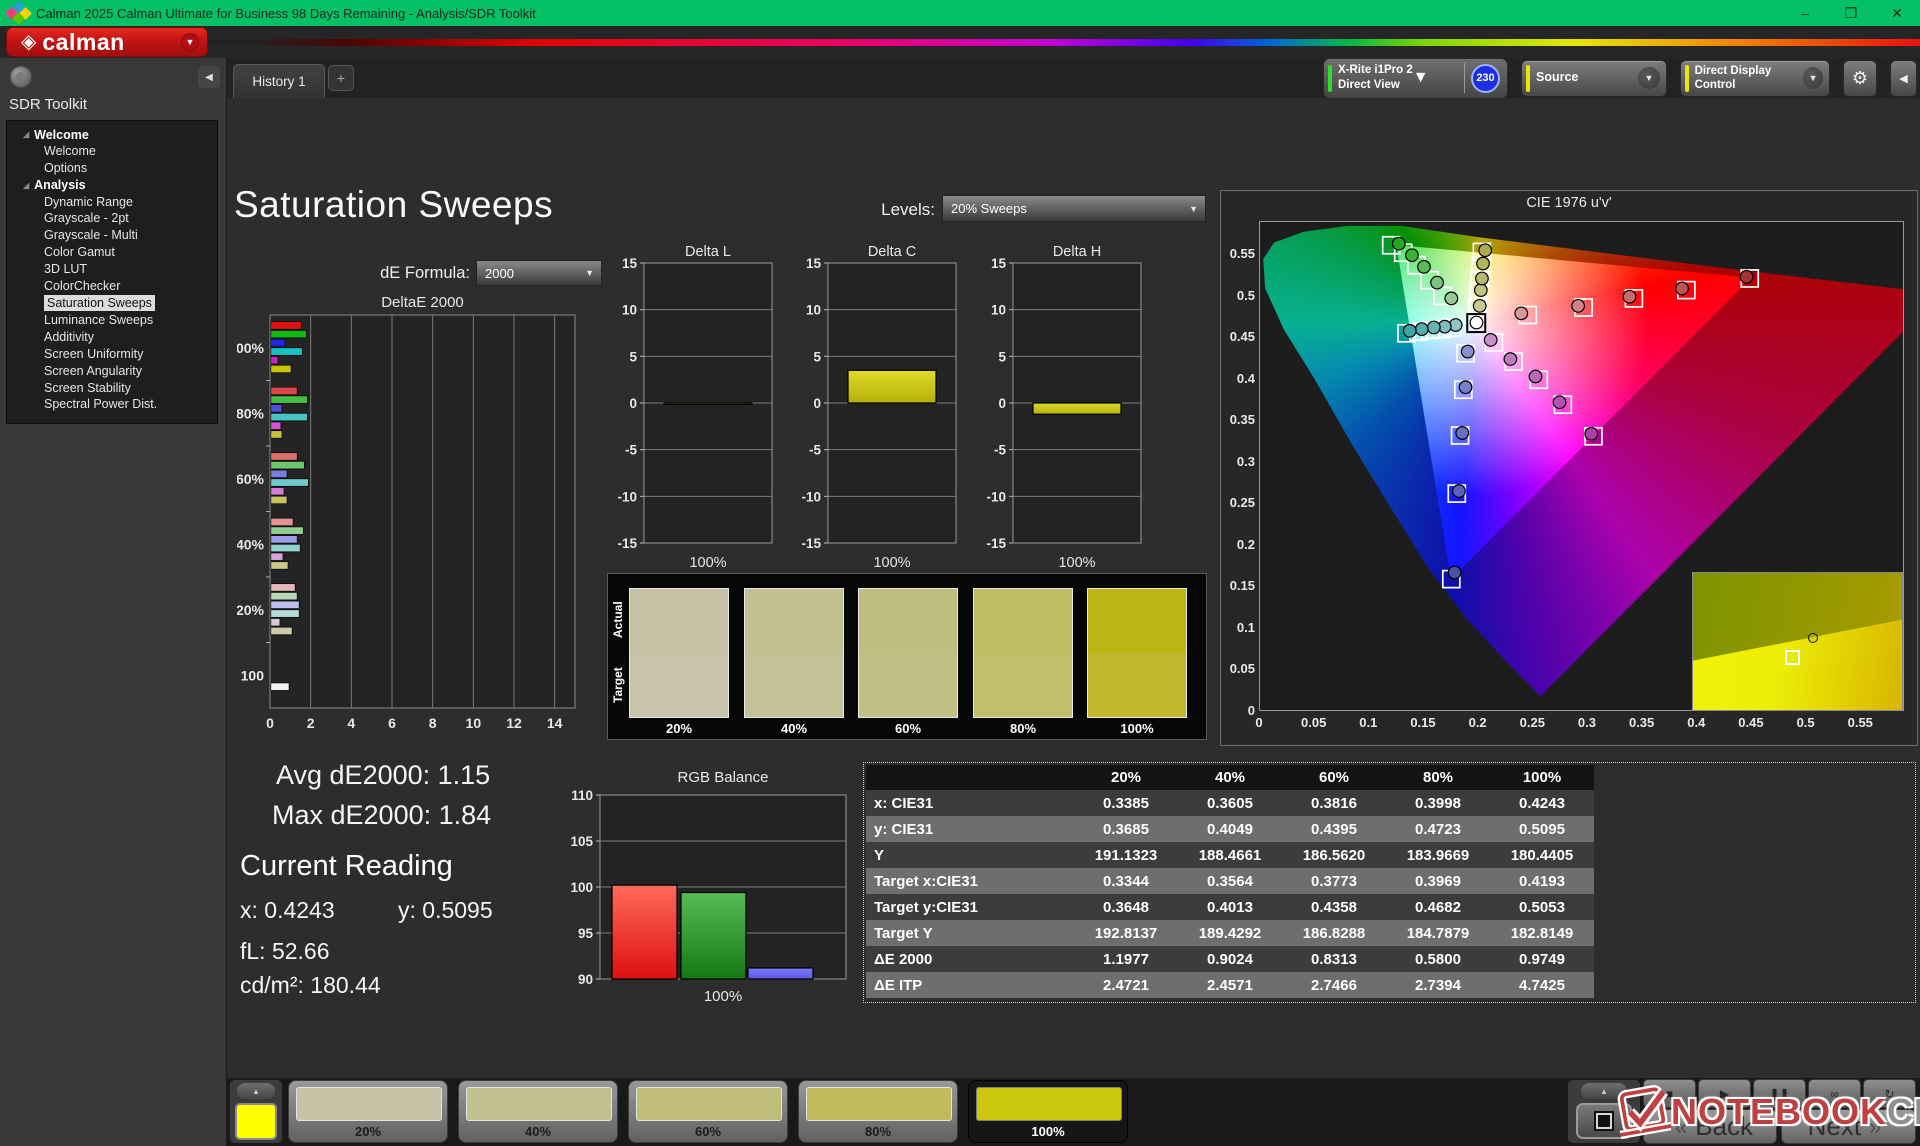 The height and width of the screenshot is (1146, 1920). Describe the element at coordinates (970, 829) in the screenshot. I see `row-label: y: CIE31` at that location.